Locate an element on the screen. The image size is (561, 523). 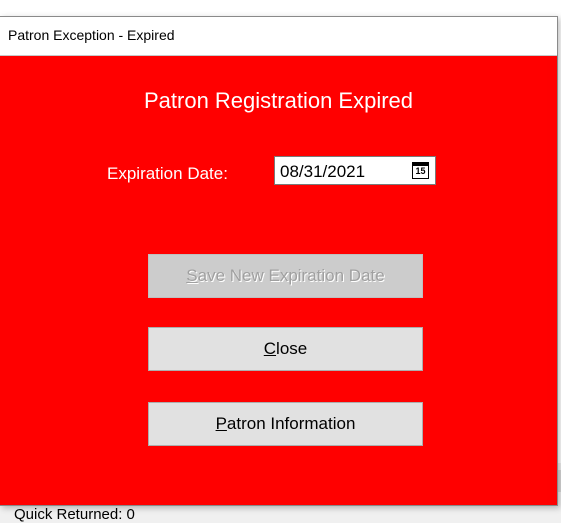
expiration-date-picker: 08/31/2021 15 is located at coordinates (355, 170).